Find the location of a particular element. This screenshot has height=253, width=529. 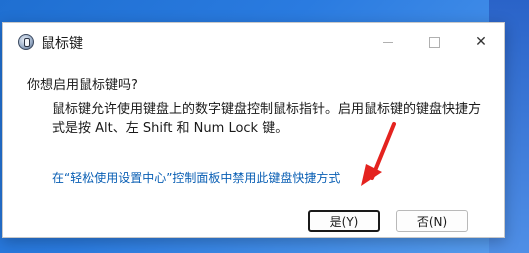

minimize-icon is located at coordinates (388, 42).